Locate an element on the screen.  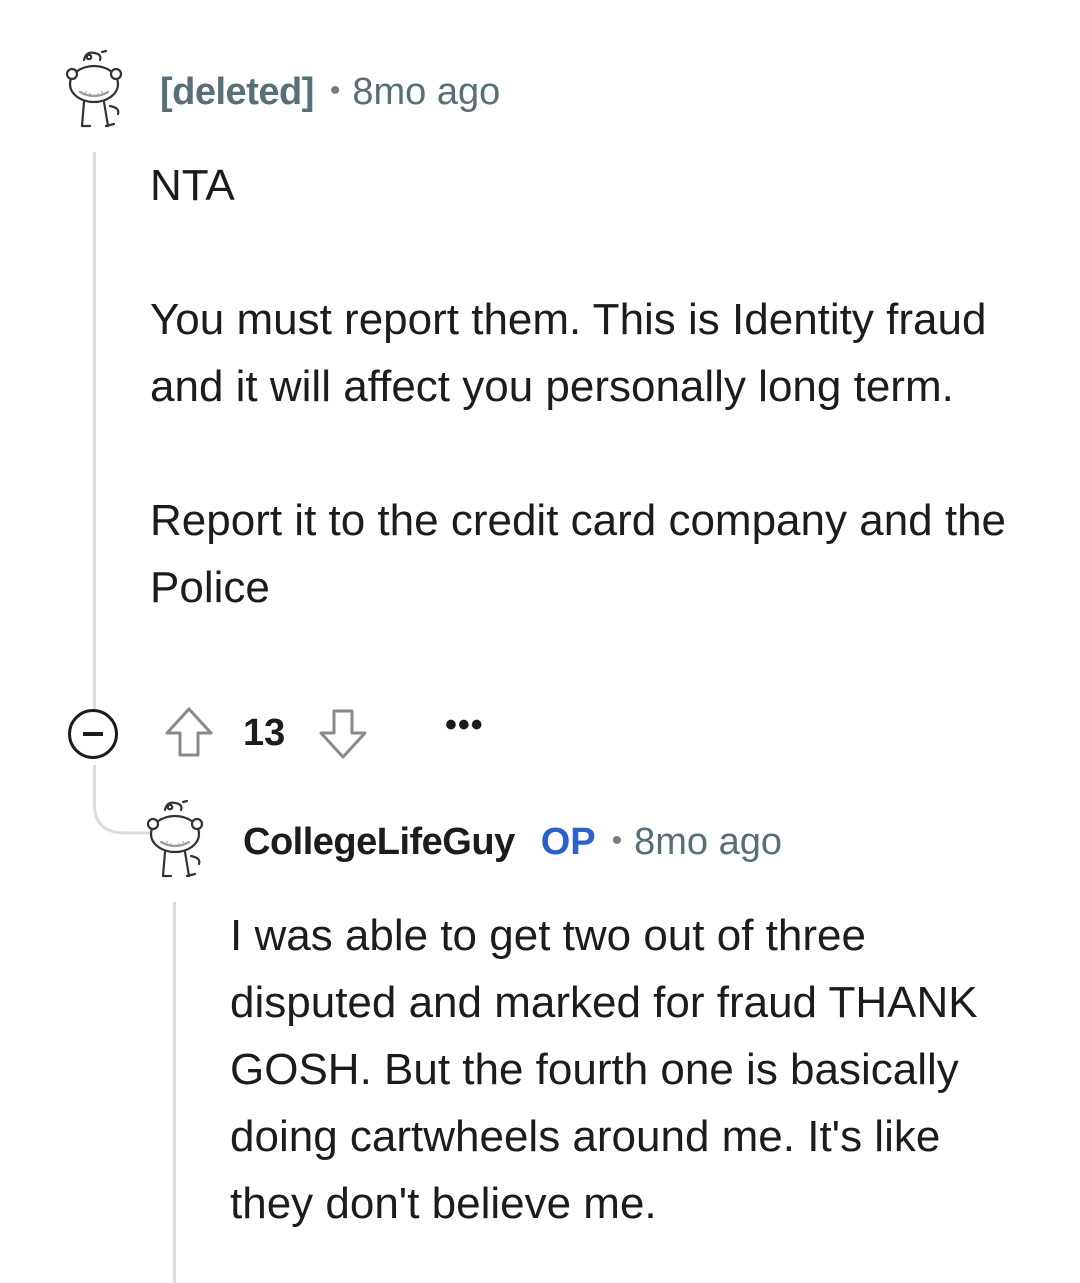
comment-meta: CollegeLifeGuy OP • 8mo ago is located at coordinates (512, 843).